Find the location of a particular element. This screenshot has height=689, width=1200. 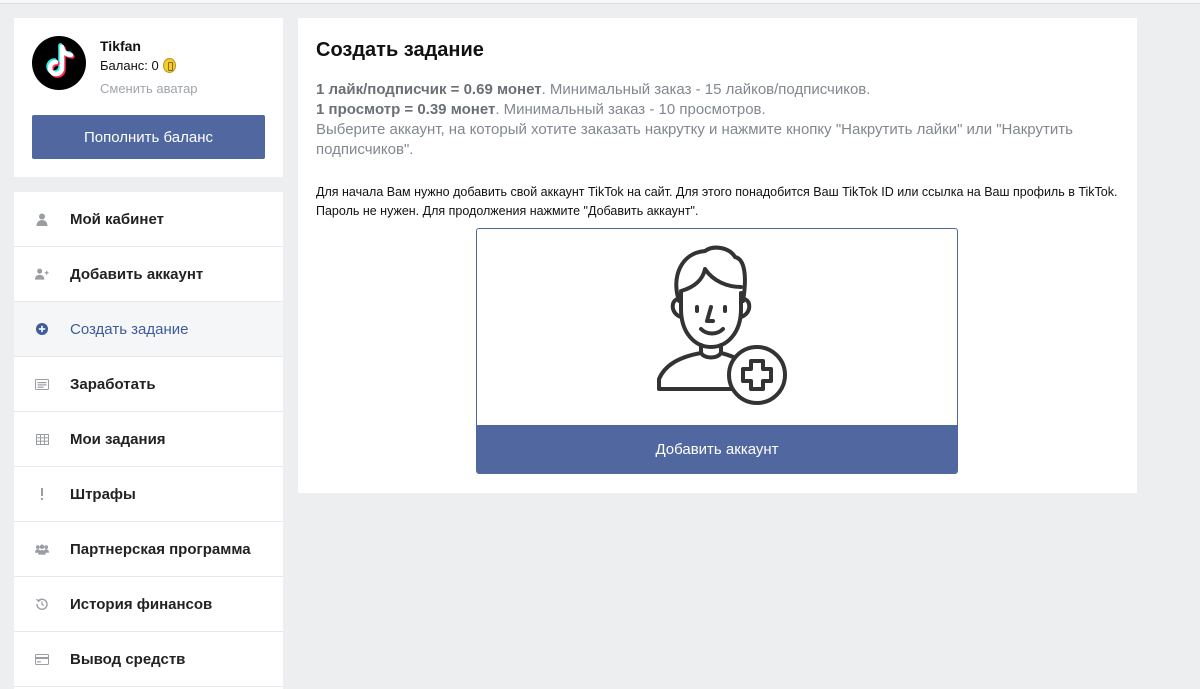

sidebar-item-label: Партнерская программа is located at coordinates (160, 549).